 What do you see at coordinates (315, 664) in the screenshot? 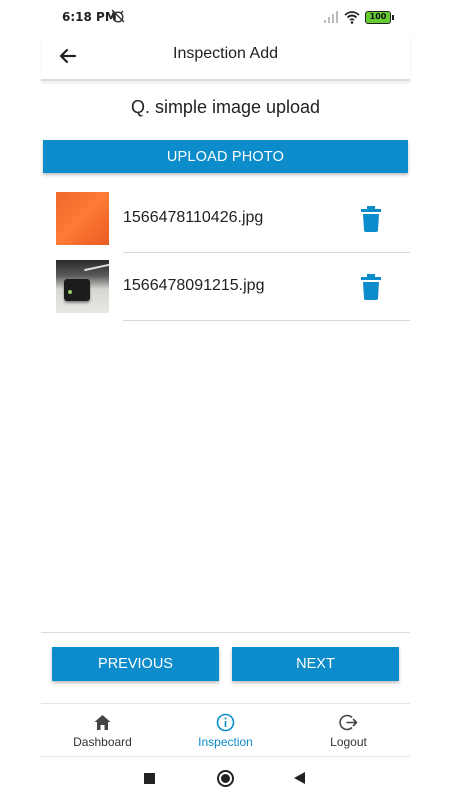
I see `next-button: NEXT` at bounding box center [315, 664].